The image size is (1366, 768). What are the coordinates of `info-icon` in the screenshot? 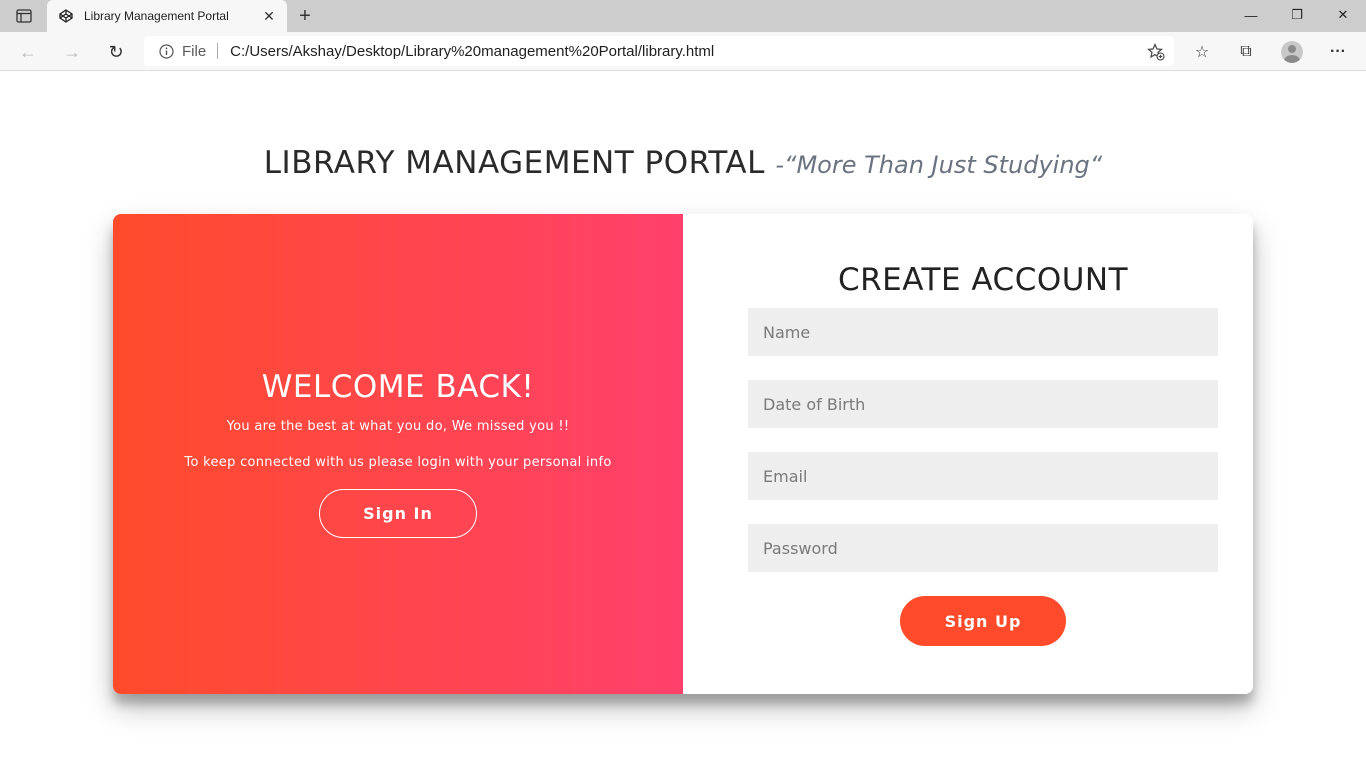 It's located at (166, 51).